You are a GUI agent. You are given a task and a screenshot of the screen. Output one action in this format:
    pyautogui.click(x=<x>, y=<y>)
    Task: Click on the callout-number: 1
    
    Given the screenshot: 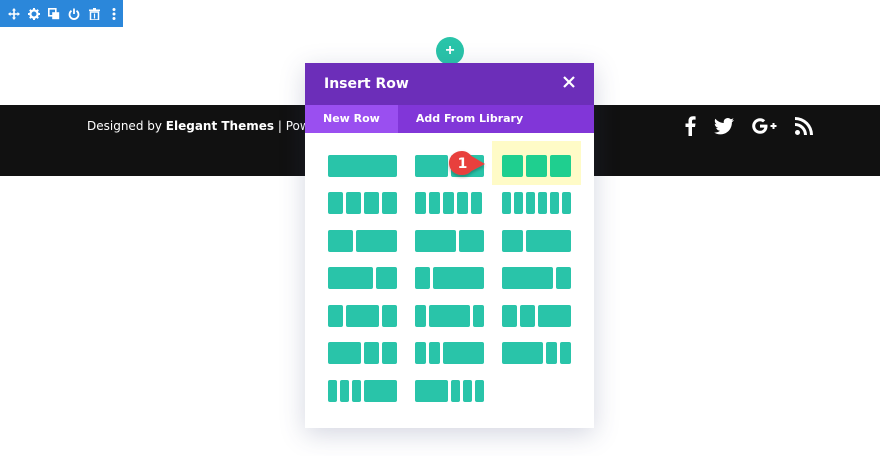 What is the action you would take?
    pyautogui.click(x=462, y=164)
    